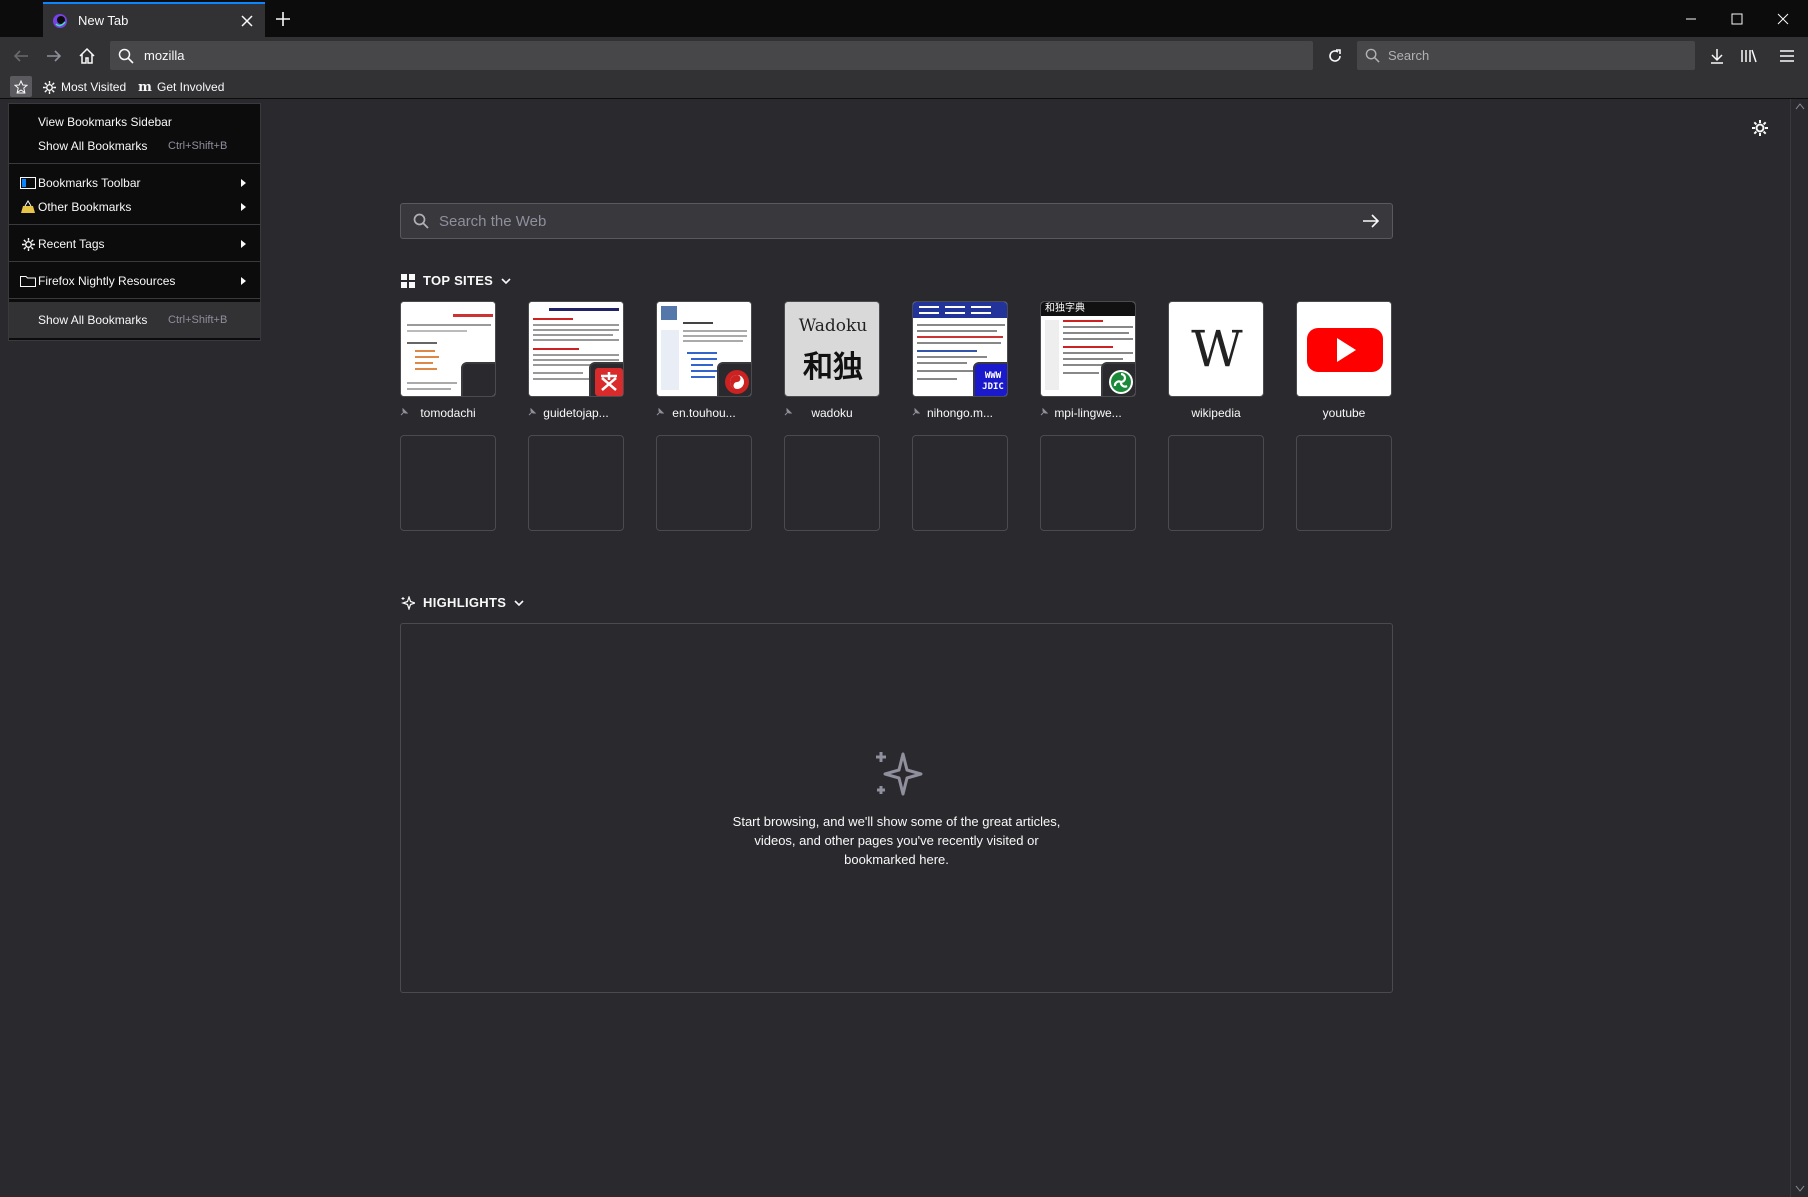  I want to click on bookmark-most-visited: Most Visited, so click(84, 87).